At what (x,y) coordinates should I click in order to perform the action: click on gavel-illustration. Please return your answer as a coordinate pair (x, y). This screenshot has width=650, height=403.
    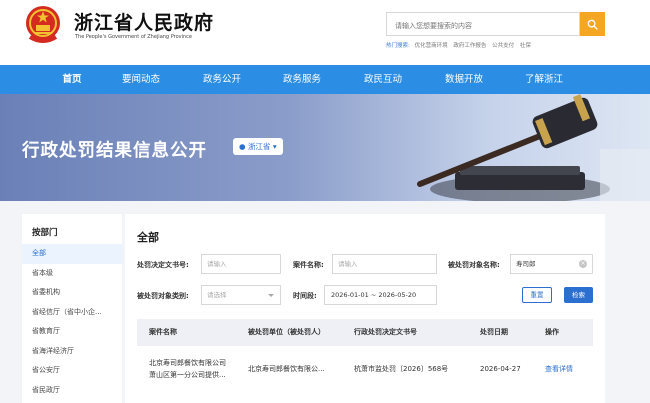
    Looking at the image, I should click on (533, 147).